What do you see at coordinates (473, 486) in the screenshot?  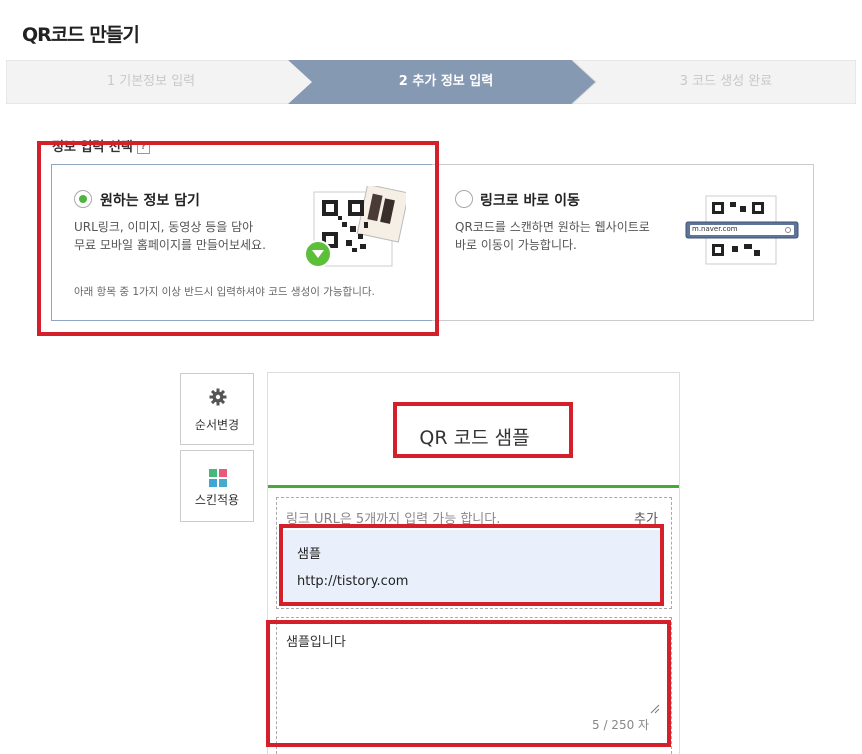 I see `preview-divider` at bounding box center [473, 486].